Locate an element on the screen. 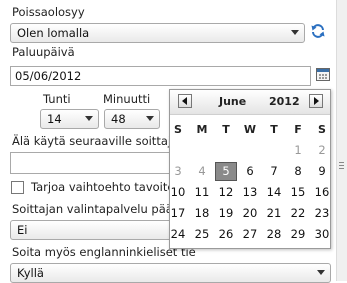  datepicker-day-selected: 5 is located at coordinates (226, 171).